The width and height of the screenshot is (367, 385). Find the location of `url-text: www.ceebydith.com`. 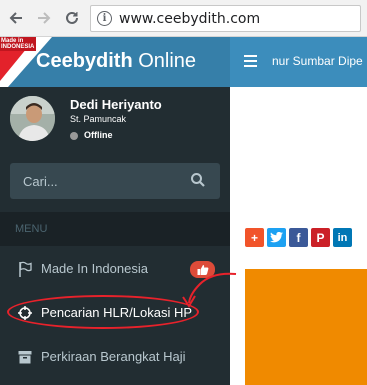

url-text: www.ceebydith.com is located at coordinates (190, 19).